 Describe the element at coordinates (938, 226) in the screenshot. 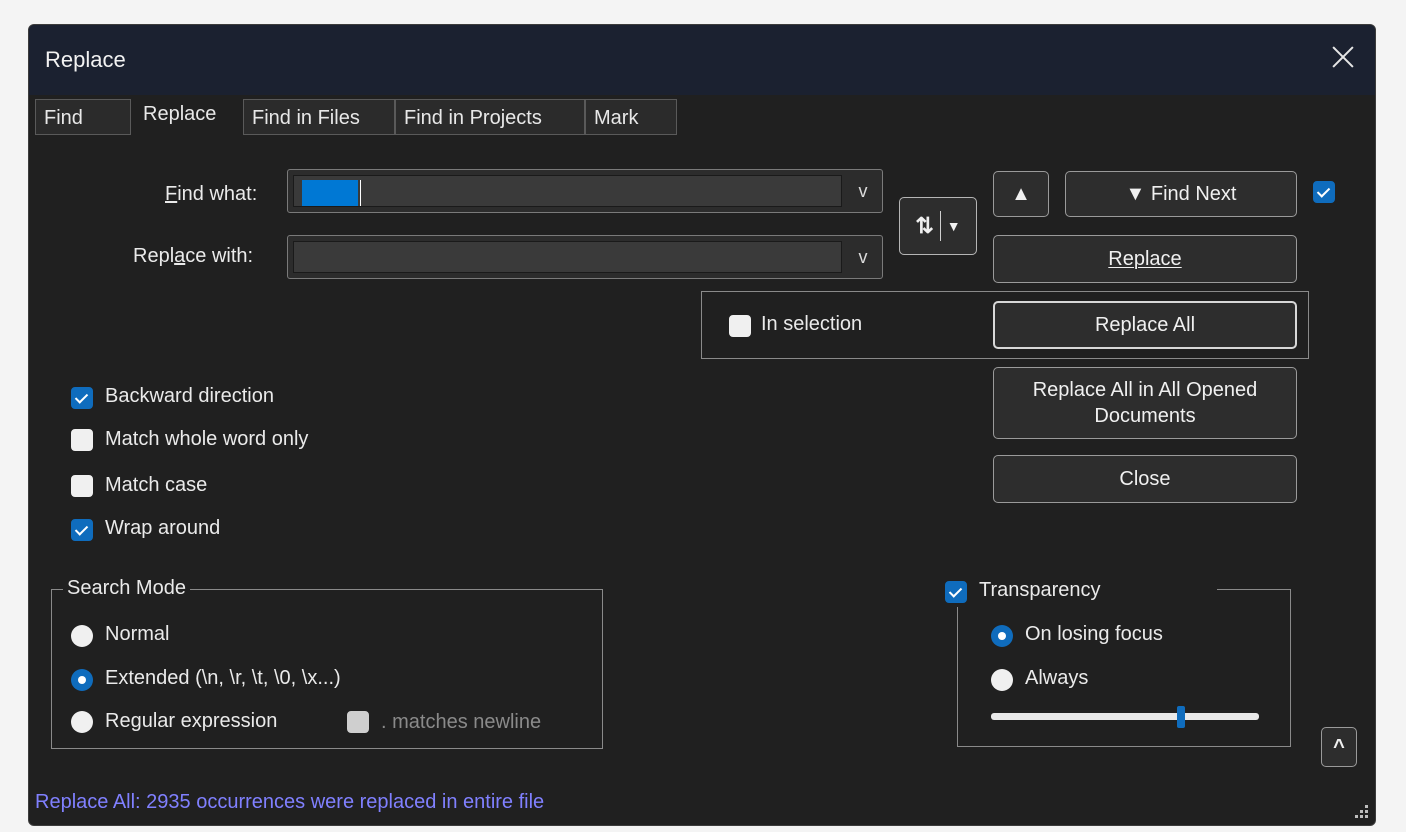

I see `swap-find-replace-button: ⇅ ▼` at that location.